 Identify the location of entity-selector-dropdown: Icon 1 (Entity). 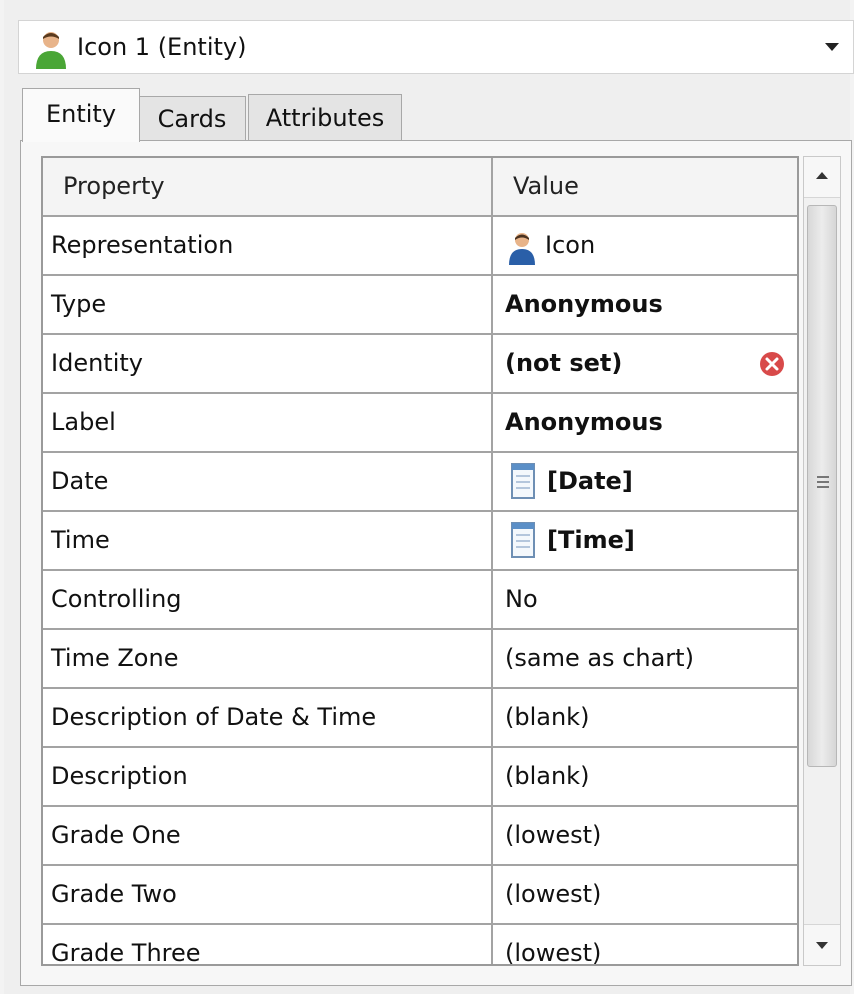
(436, 47).